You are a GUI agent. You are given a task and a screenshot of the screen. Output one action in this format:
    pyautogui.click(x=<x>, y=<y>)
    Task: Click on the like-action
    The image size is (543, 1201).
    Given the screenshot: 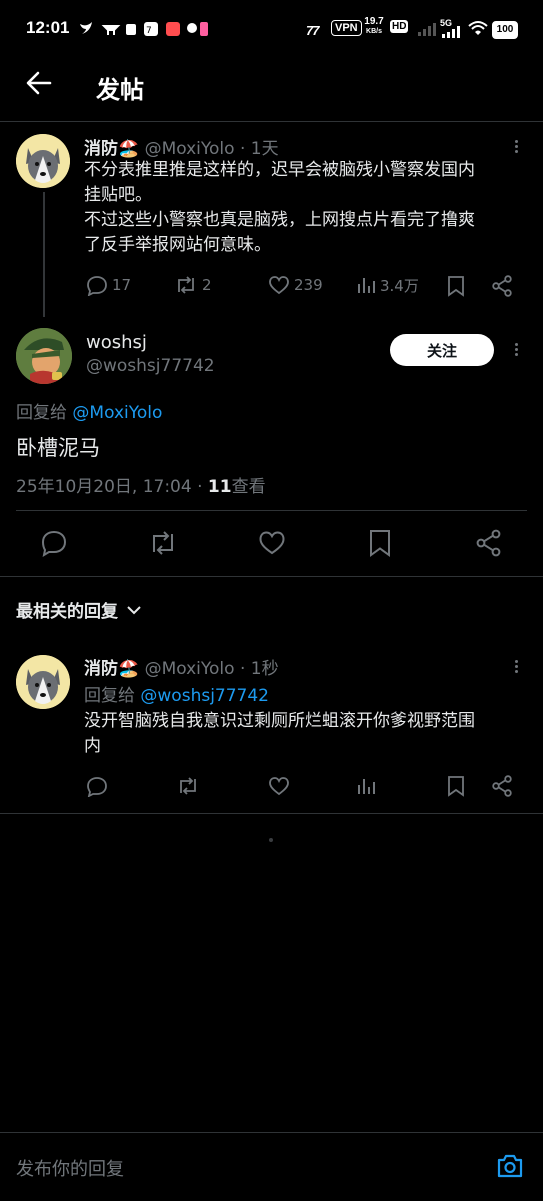 What is the action you would take?
    pyautogui.click(x=279, y=786)
    